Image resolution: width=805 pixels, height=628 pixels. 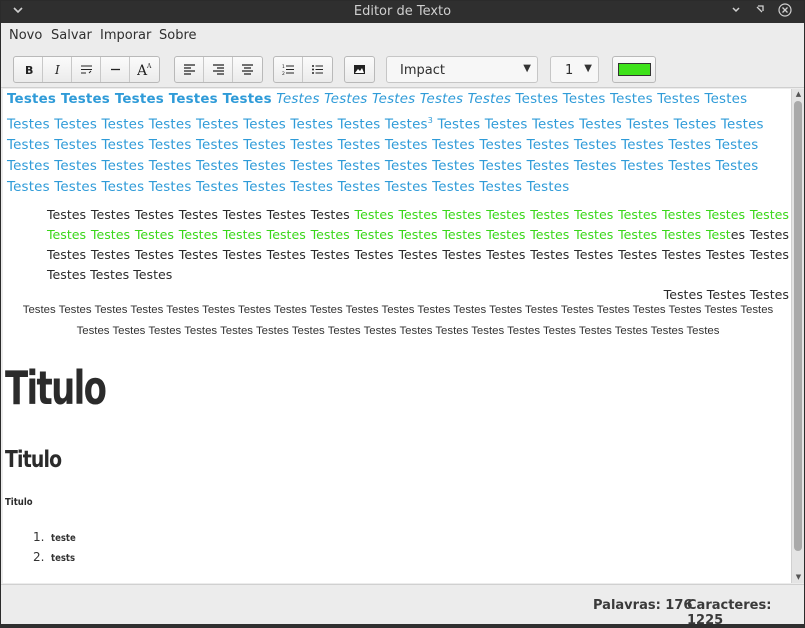 What do you see at coordinates (125, 35) in the screenshot?
I see `menu-imporar: Imporar` at bounding box center [125, 35].